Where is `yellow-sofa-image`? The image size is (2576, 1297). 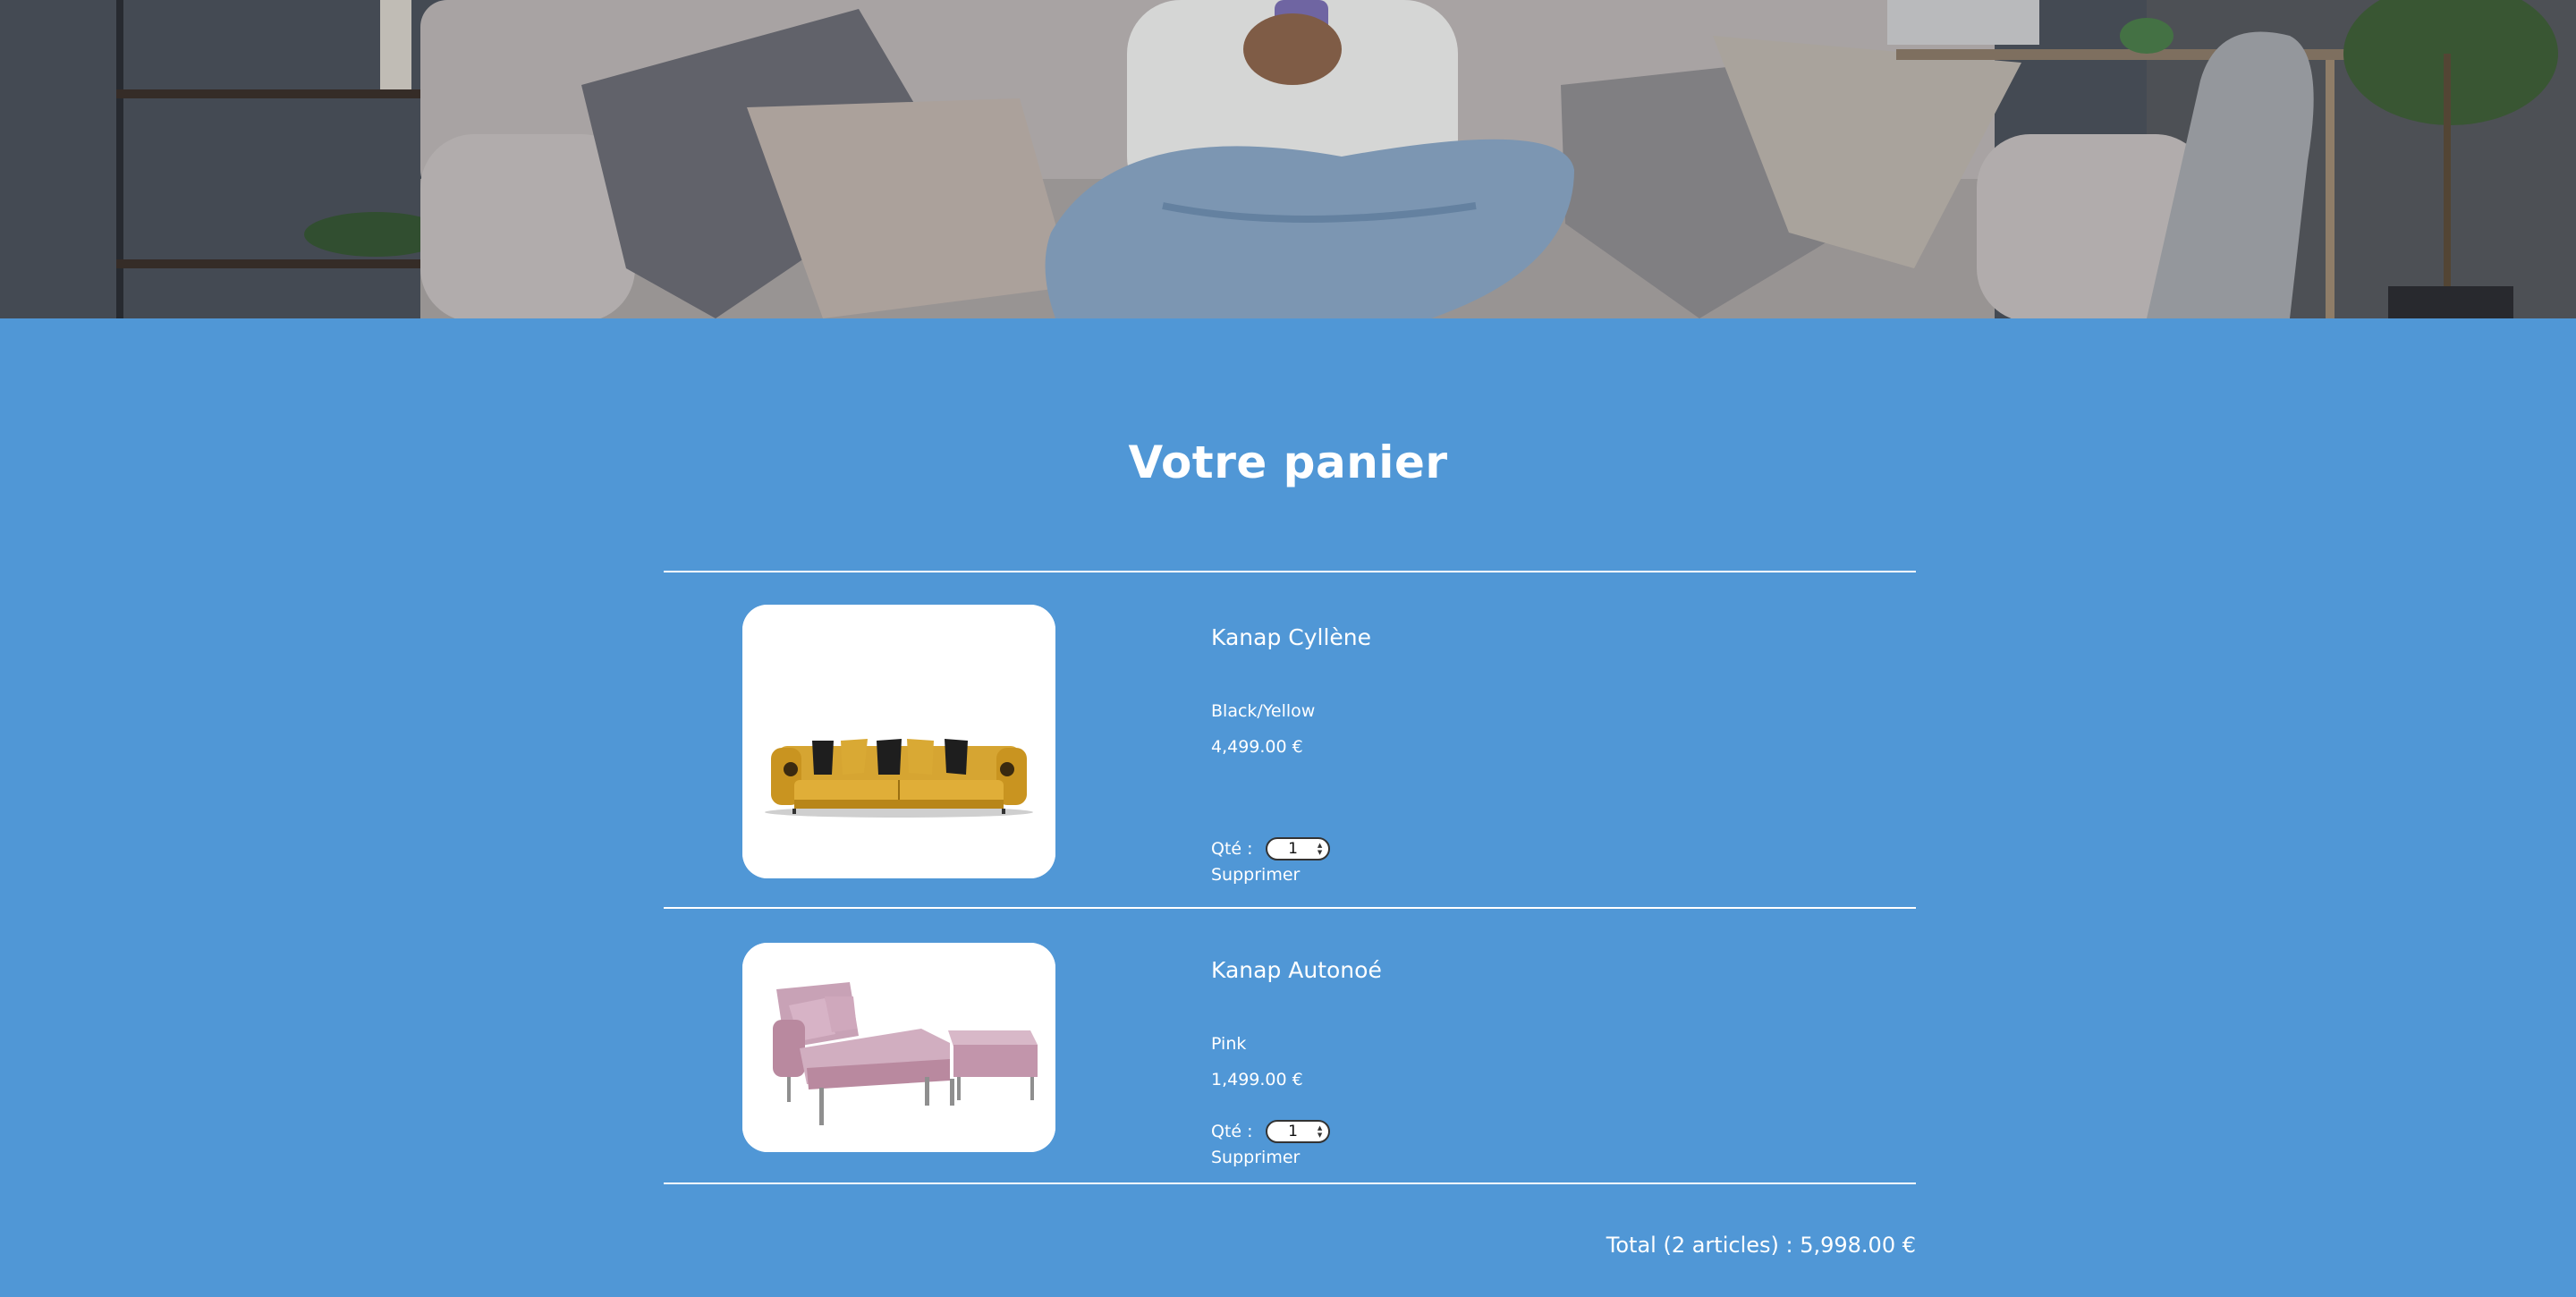
yellow-sofa-image is located at coordinates (898, 741).